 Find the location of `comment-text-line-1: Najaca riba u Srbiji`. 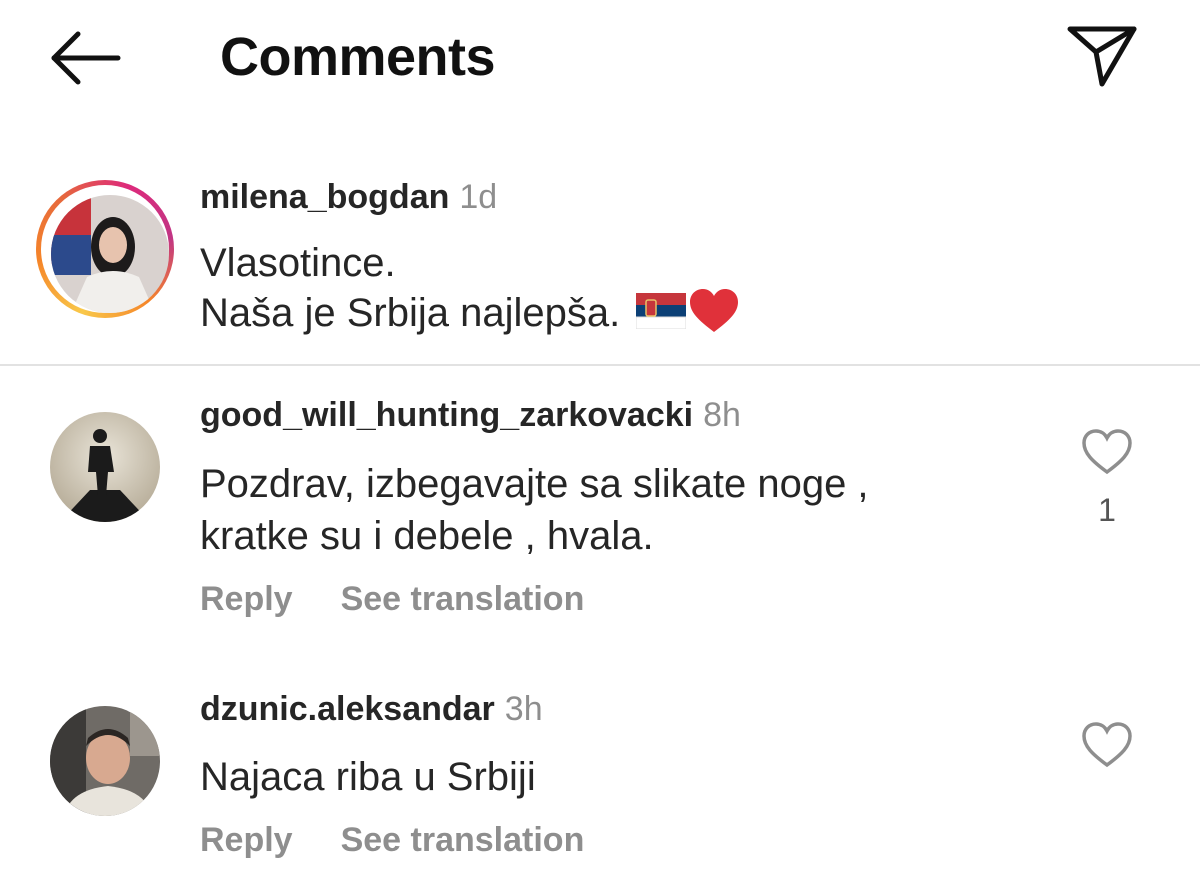

comment-text-line-1: Najaca riba u Srbiji is located at coordinates (368, 777).